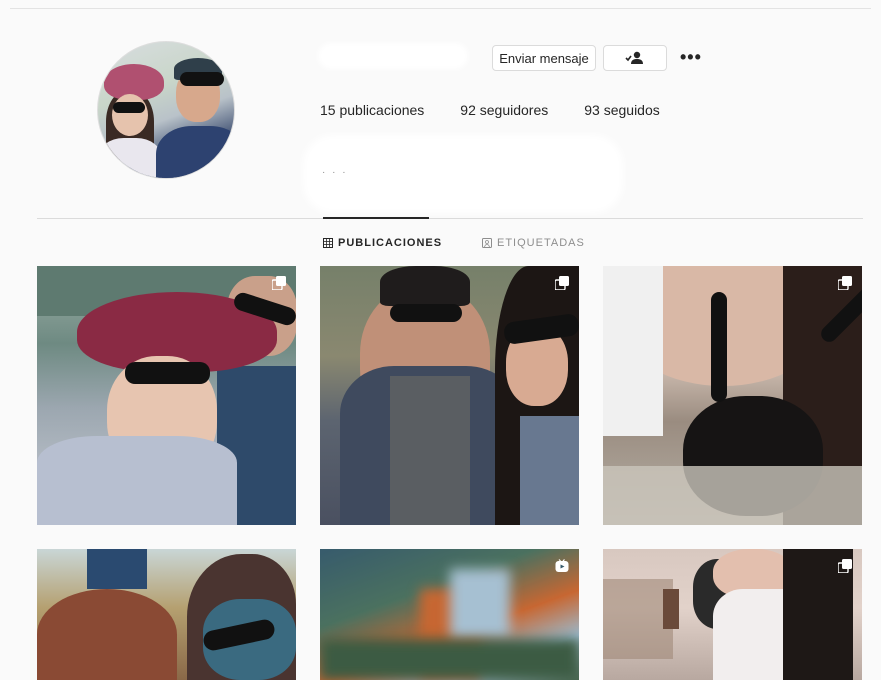 Image resolution: width=881 pixels, height=680 pixels. I want to click on tab-label: ETIQUETADAS, so click(541, 243).